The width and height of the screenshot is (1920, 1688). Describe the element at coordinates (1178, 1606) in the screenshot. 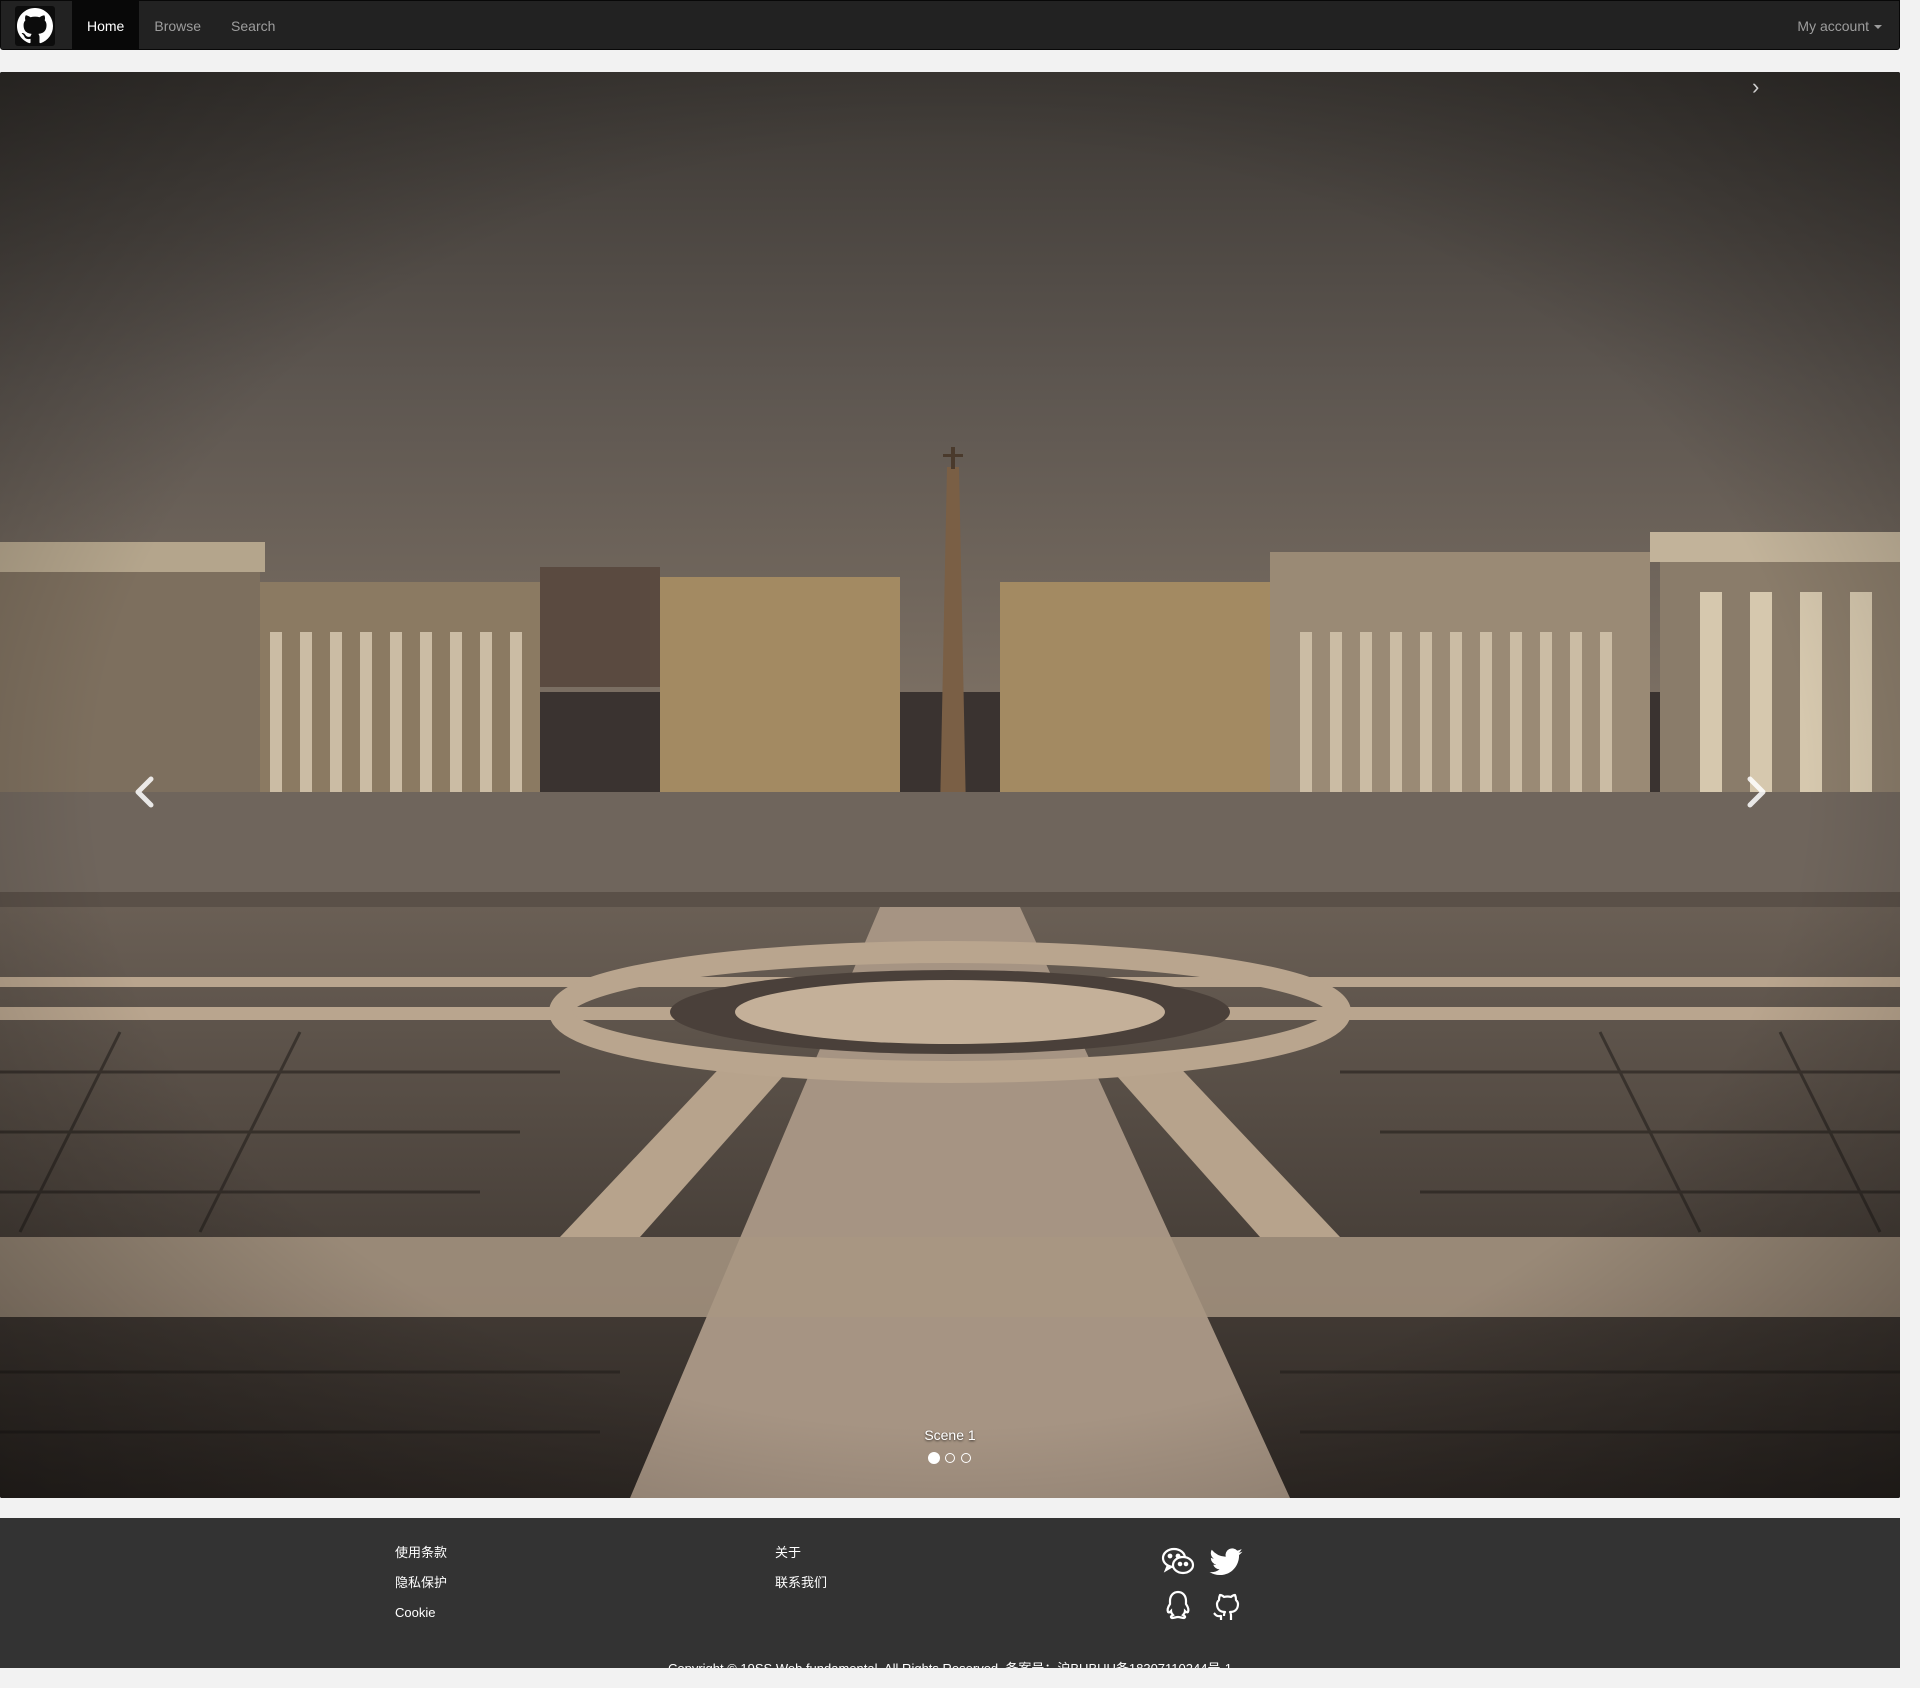

I see `qq-icon` at that location.